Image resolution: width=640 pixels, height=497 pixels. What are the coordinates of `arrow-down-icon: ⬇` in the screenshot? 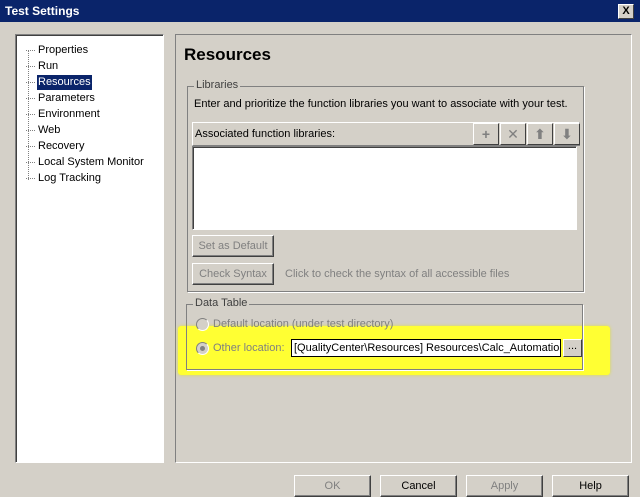 It's located at (567, 134).